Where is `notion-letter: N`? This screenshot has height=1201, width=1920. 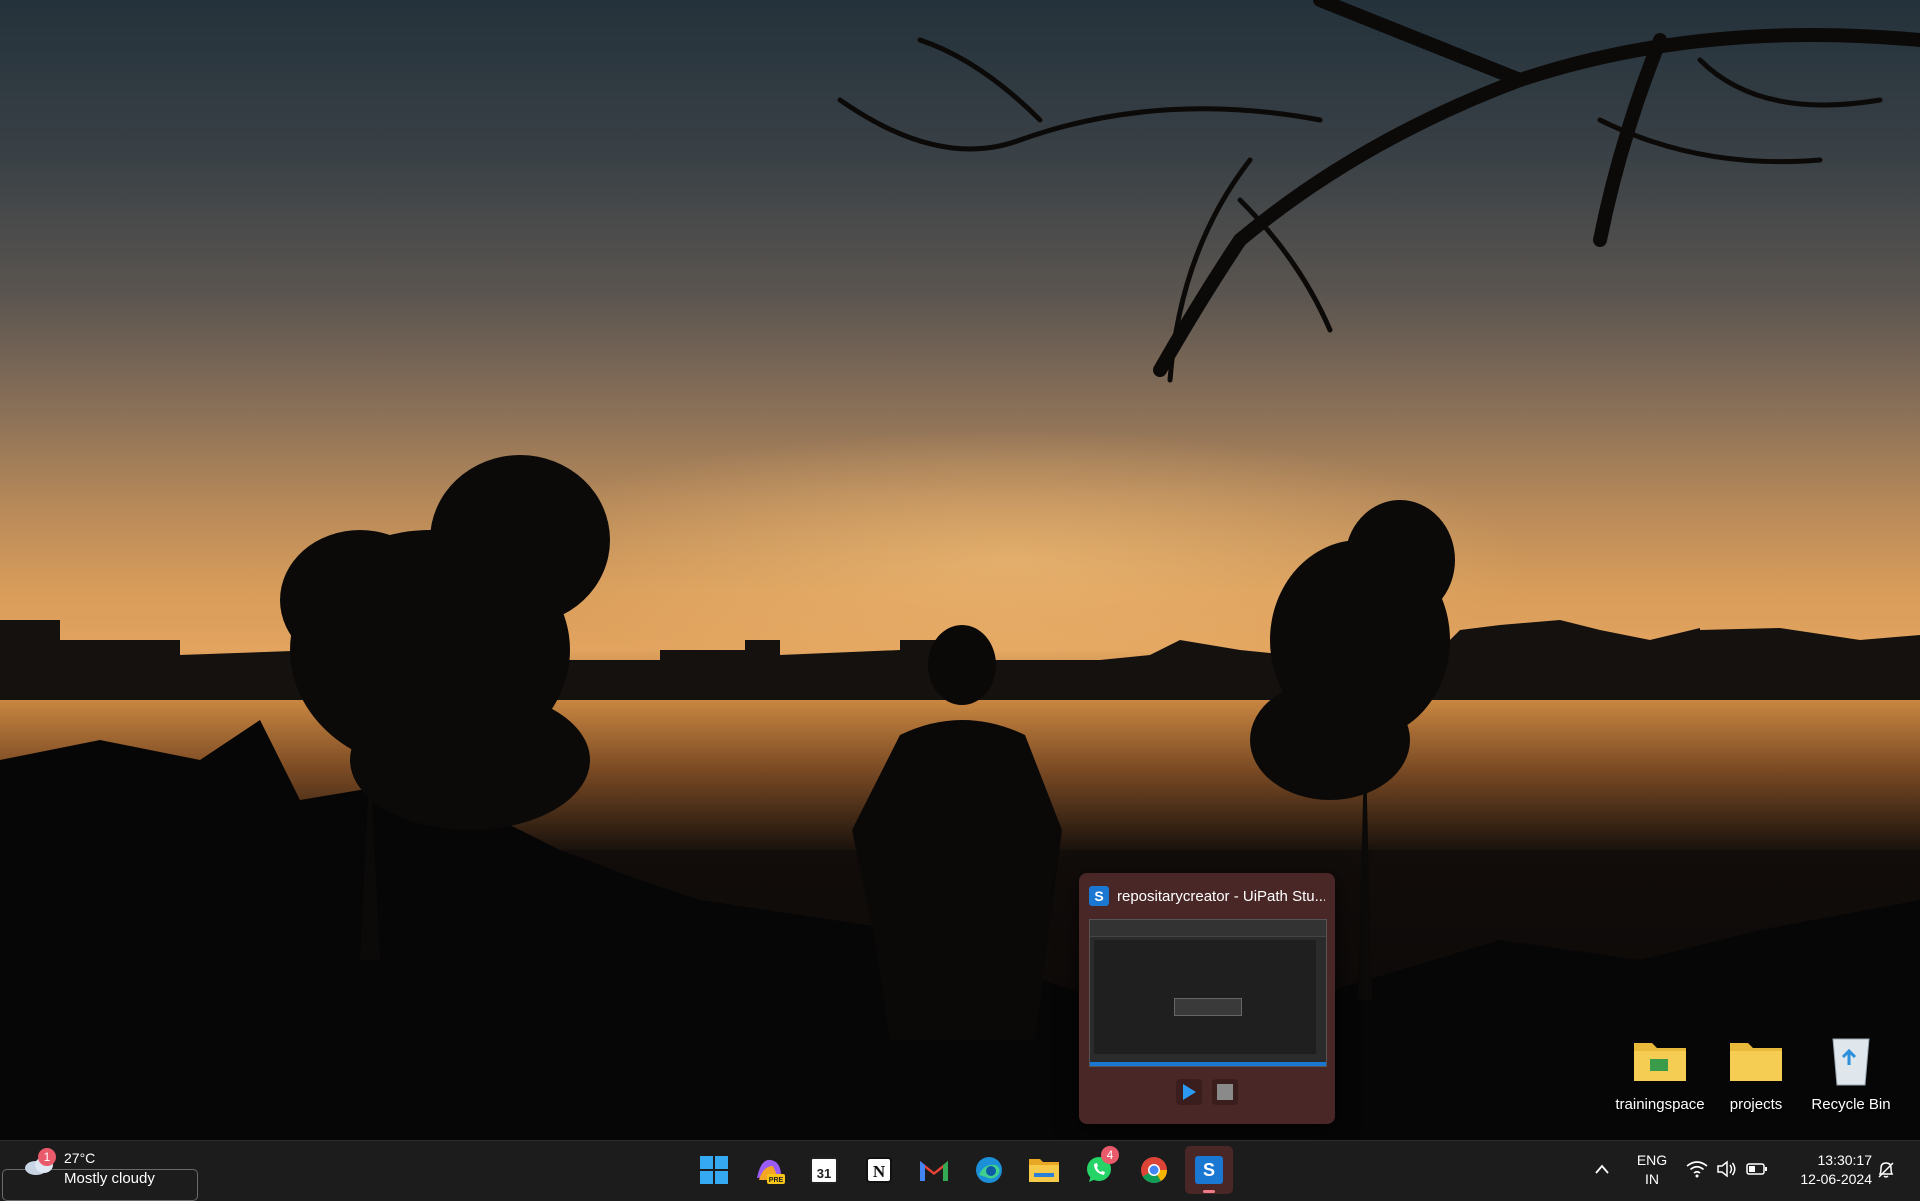
notion-letter: N is located at coordinates (879, 1171).